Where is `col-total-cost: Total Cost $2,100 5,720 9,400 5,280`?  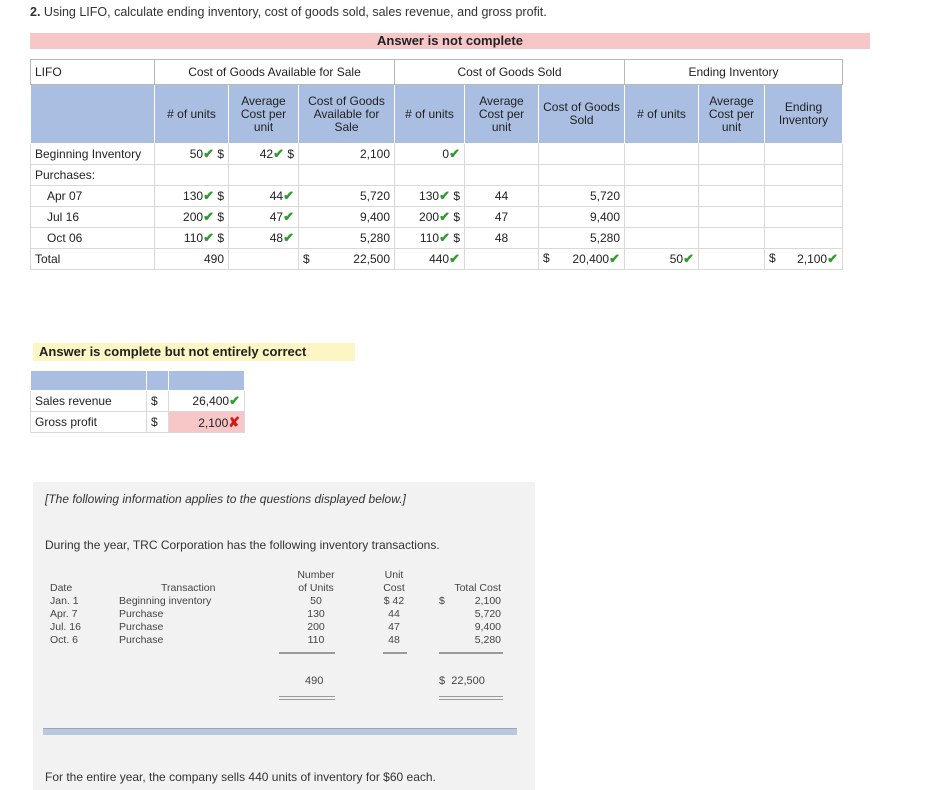 col-total-cost: Total Cost $2,100 5,720 9,400 5,280 is located at coordinates (470, 614).